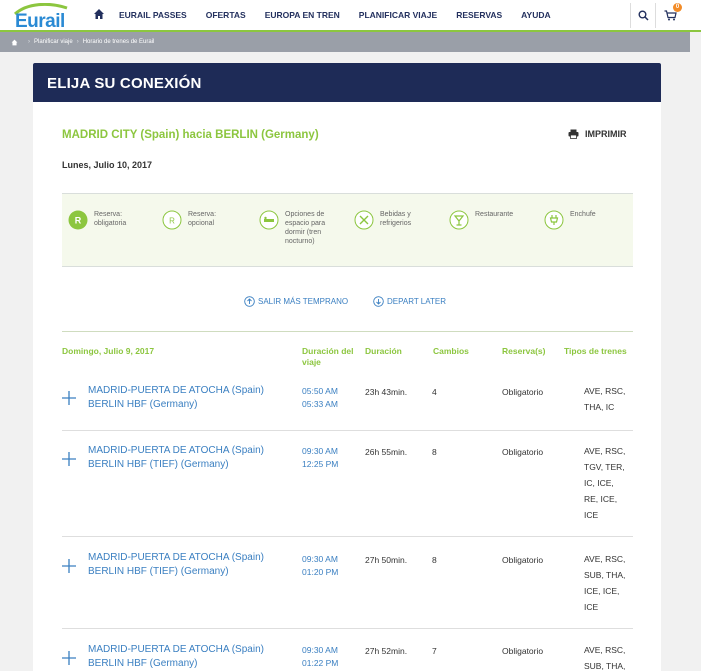 This screenshot has height=671, width=701. What do you see at coordinates (459, 220) in the screenshot?
I see `restaurant-icon` at bounding box center [459, 220].